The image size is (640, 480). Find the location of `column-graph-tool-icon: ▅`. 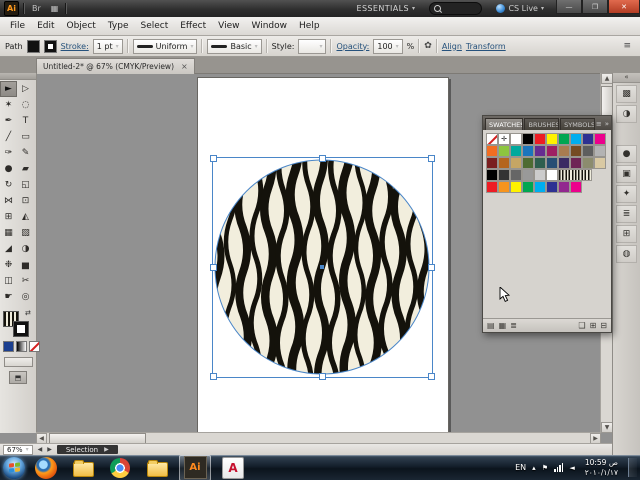

column-graph-tool-icon: ▅ is located at coordinates (25, 265).